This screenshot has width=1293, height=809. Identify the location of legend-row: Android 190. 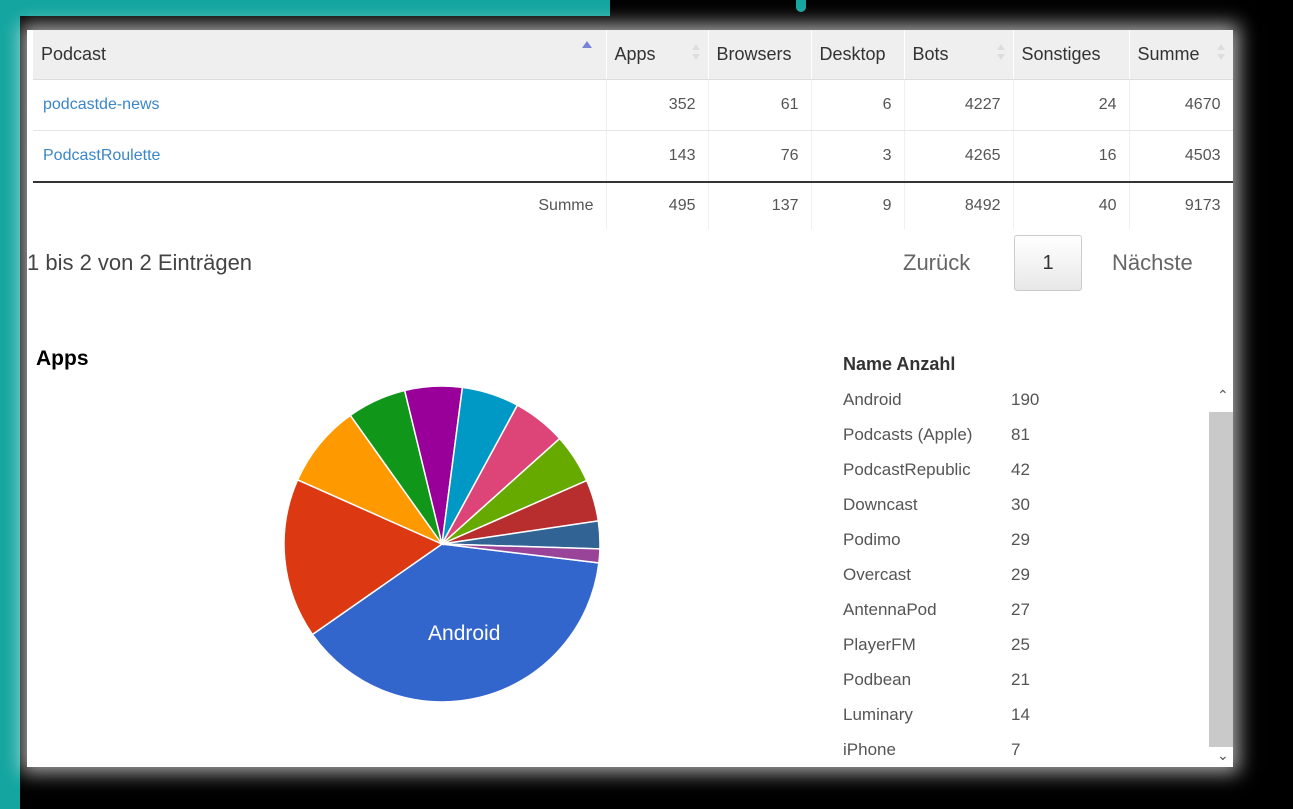
(1038, 401).